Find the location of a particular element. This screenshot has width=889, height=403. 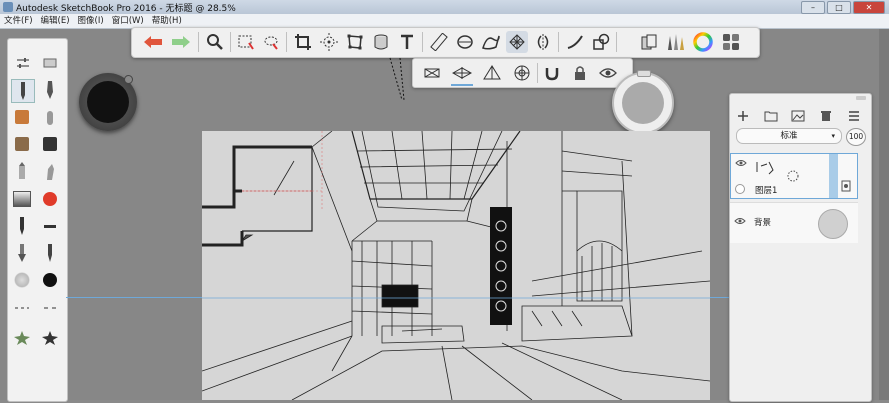

close-button: ✕ is located at coordinates (869, 7).